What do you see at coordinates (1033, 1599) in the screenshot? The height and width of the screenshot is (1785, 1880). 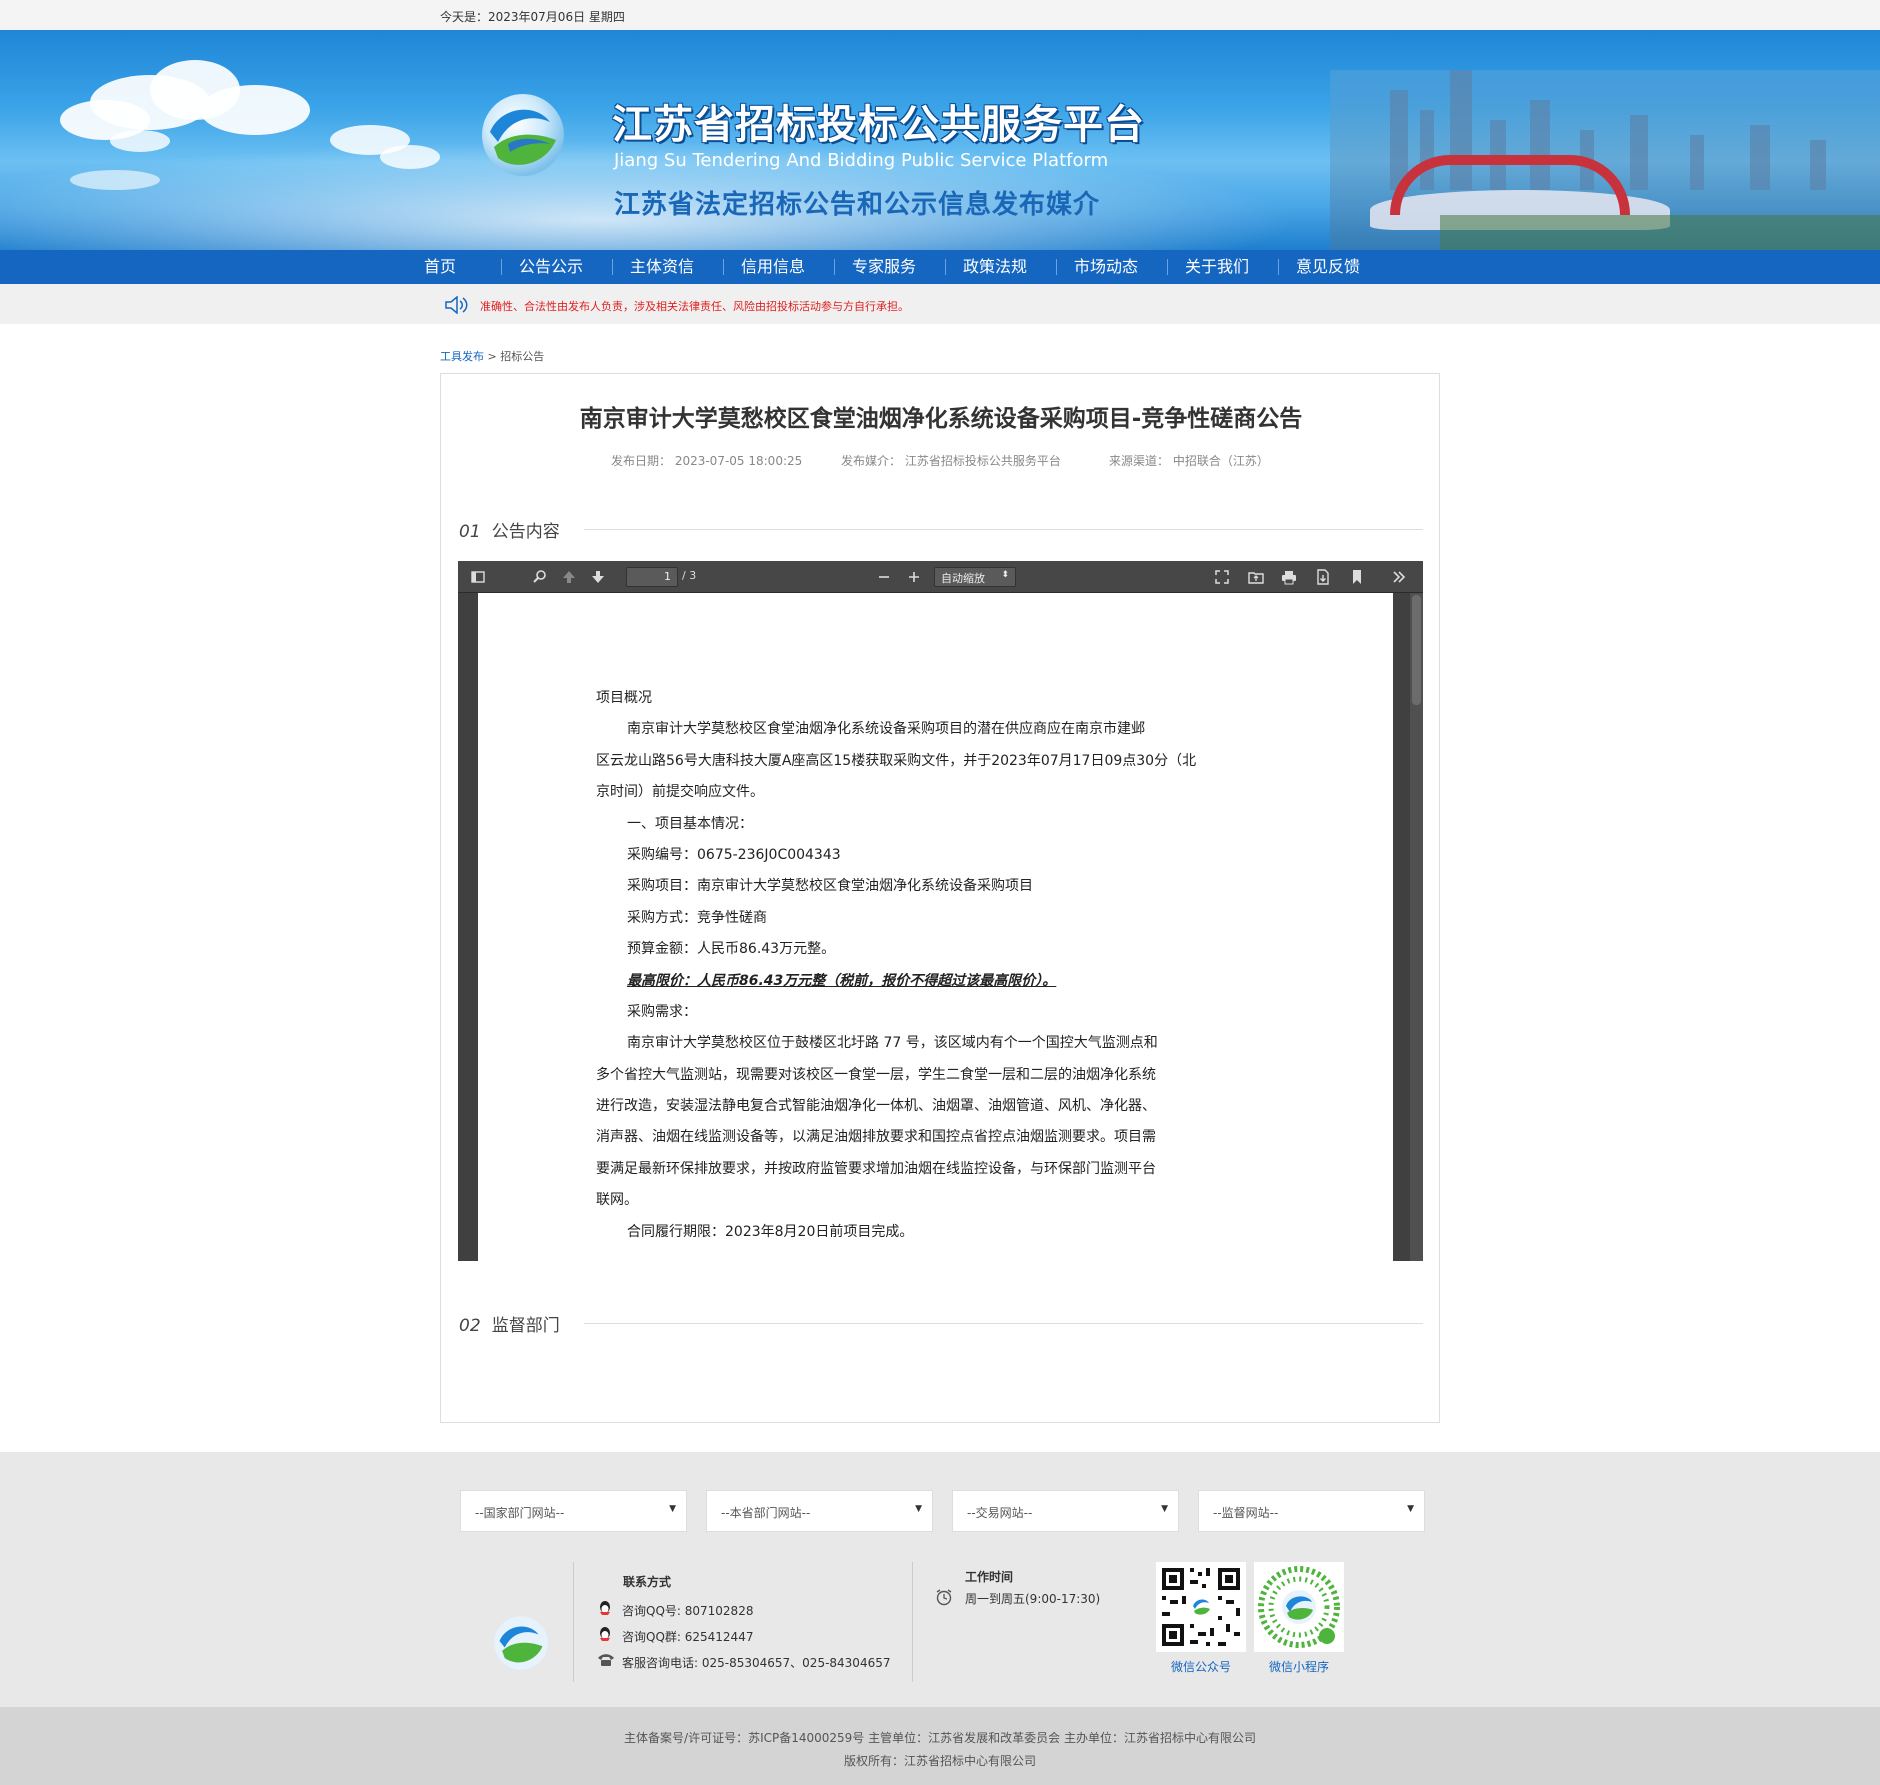 I see `work-hours: 周一到周五(9:00-17:30)` at bounding box center [1033, 1599].